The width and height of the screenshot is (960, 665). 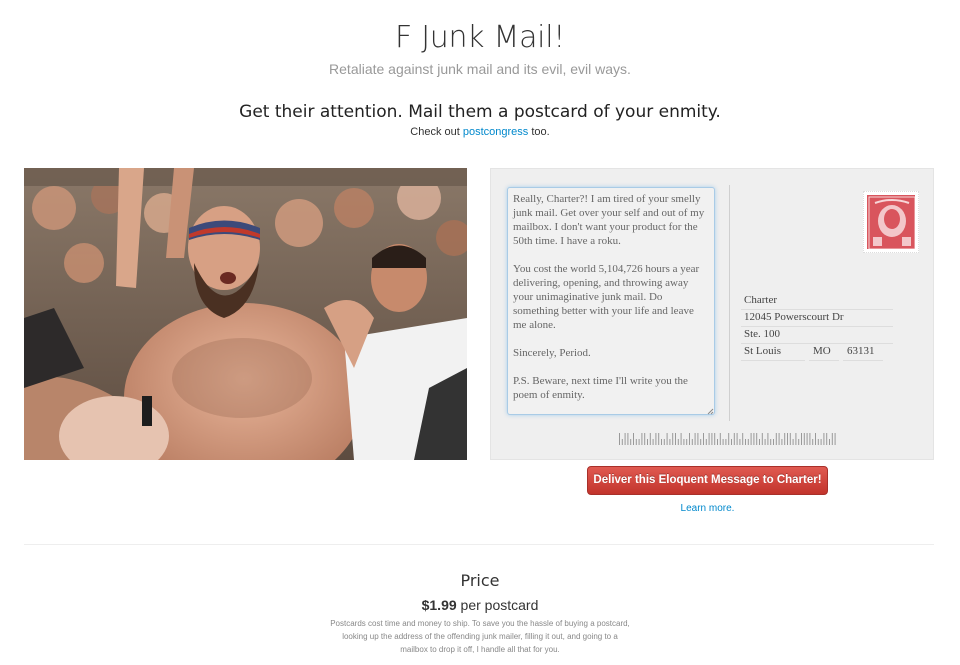 I want to click on price-heading: Price, so click(x=480, y=580).